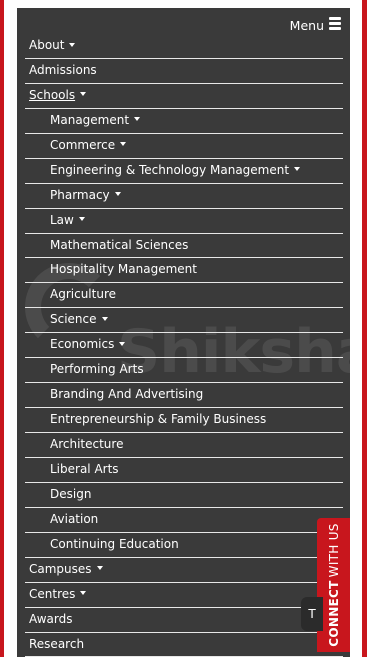 The image size is (367, 657). I want to click on menu-item-label: Centres, so click(52, 593).